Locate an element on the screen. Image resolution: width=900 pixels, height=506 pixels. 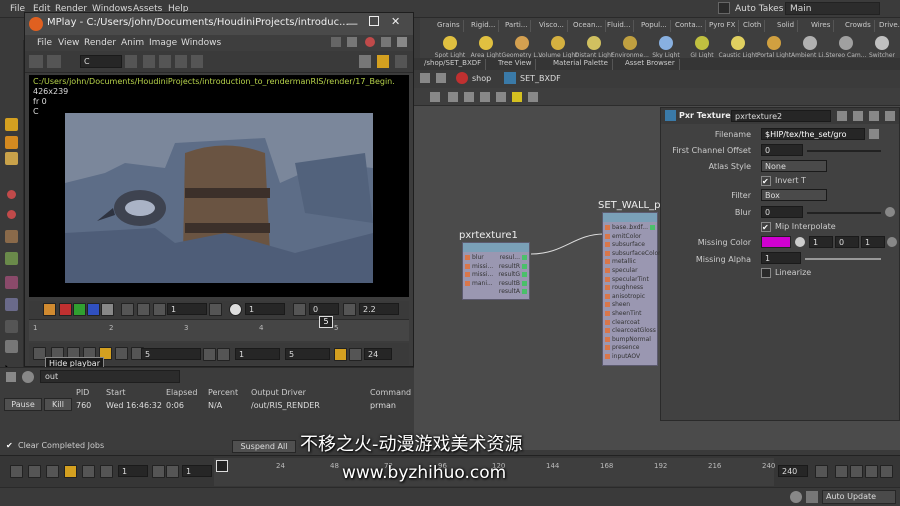
shelf-tab: Crowds is located at coordinates (858, 26).